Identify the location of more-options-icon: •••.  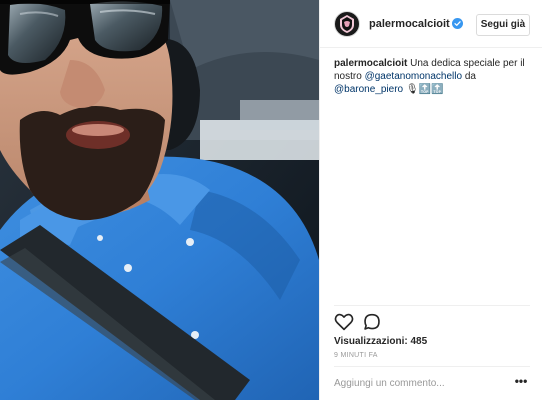
(521, 382).